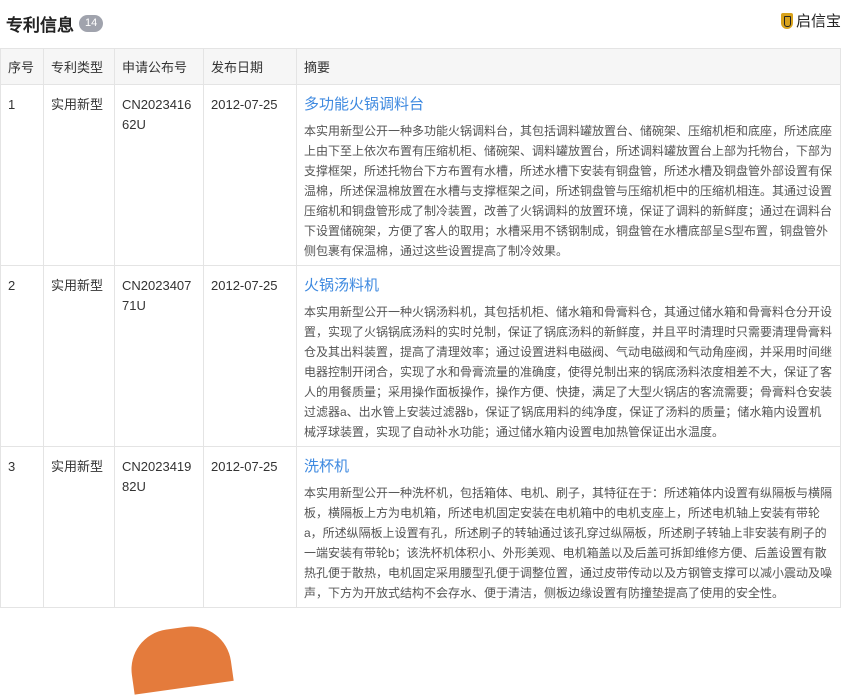 This screenshot has height=695, width=849. What do you see at coordinates (159, 356) in the screenshot?
I see `row-number: CN202340771U` at bounding box center [159, 356].